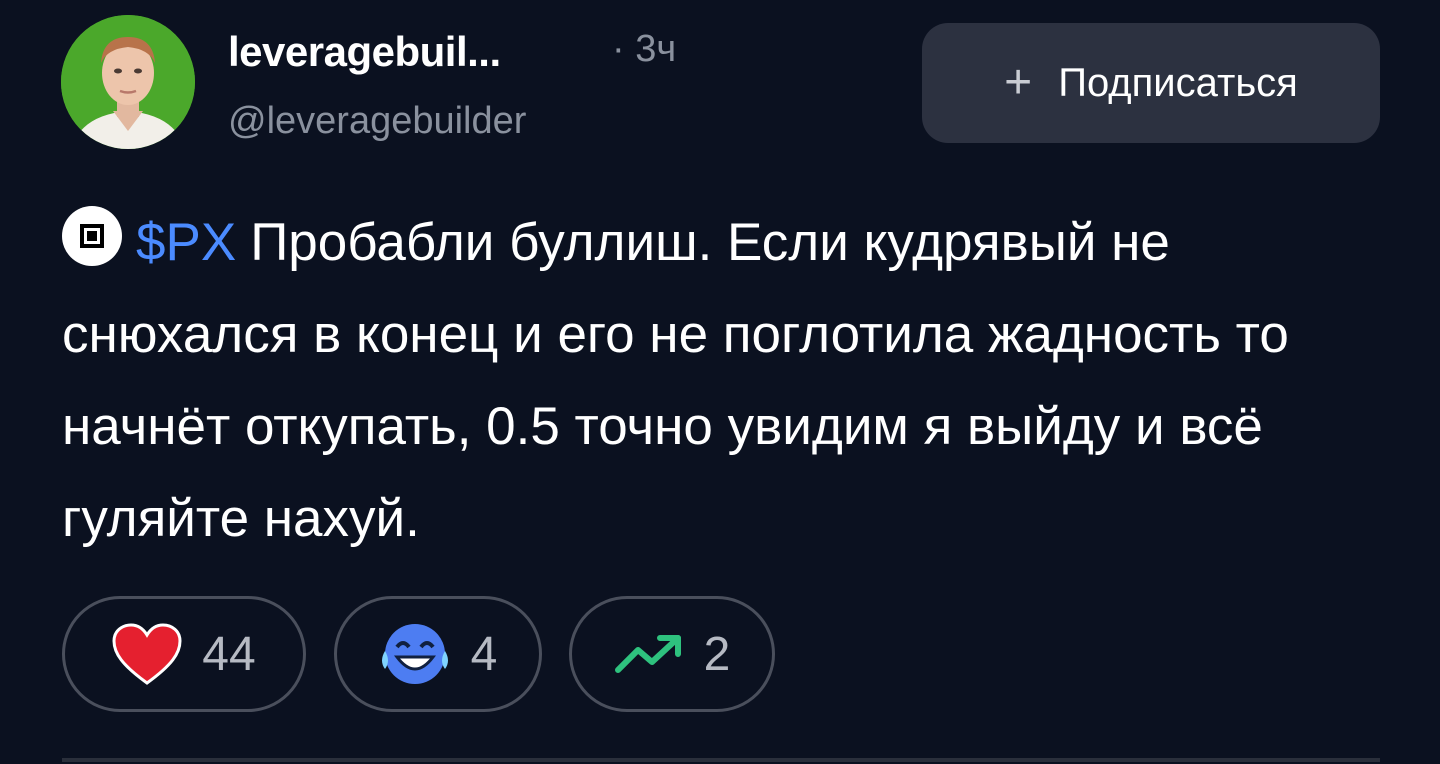 This screenshot has height=764, width=1440. I want to click on laugh-count: 4, so click(484, 654).